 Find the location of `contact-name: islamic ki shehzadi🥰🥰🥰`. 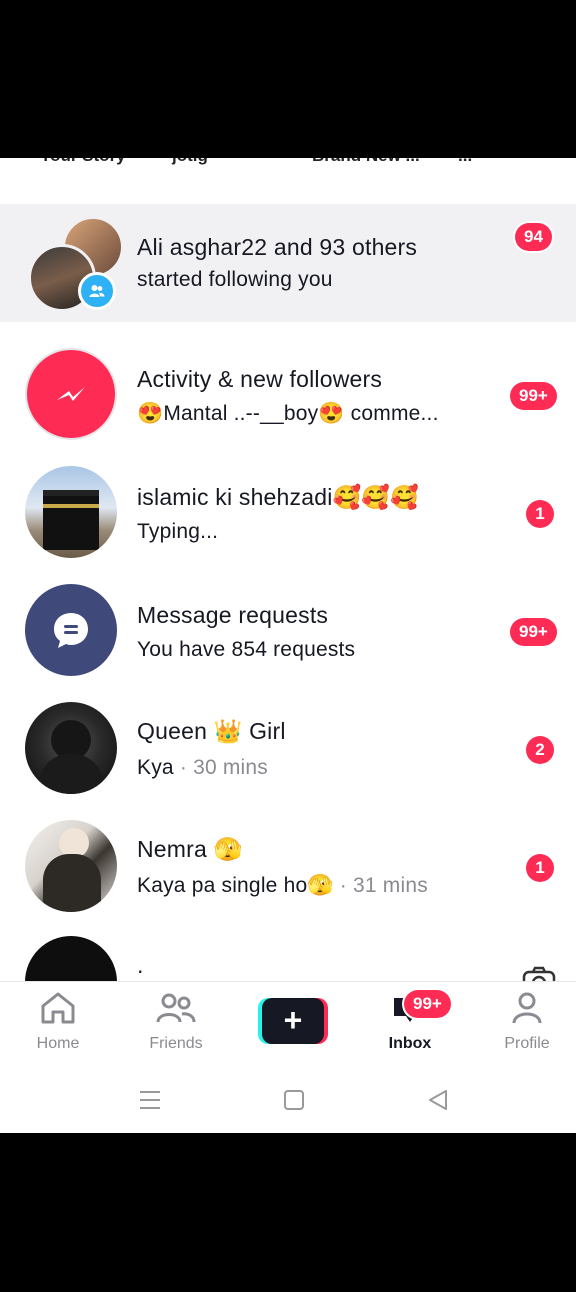

contact-name: islamic ki shehzadi🥰🥰🥰 is located at coordinates (278, 497).